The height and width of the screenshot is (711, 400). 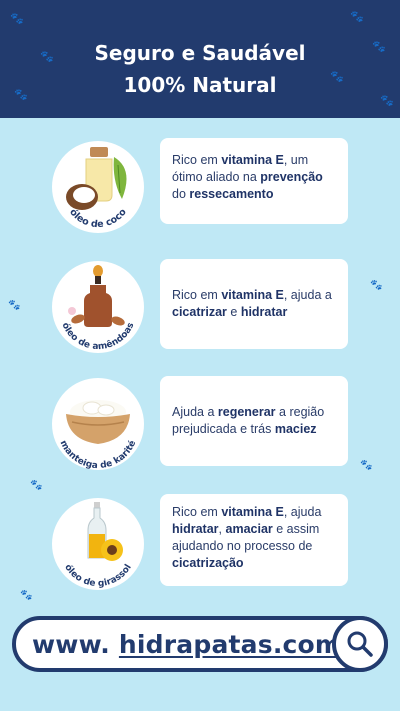 I want to click on card-text: ,, so click(x=222, y=529).